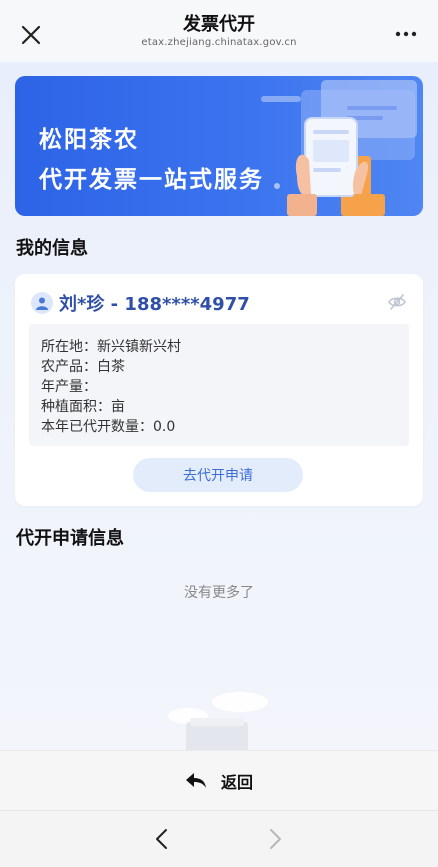  Describe the element at coordinates (151, 180) in the screenshot. I see `banner-line-2: 代开发票一站式服务` at that location.